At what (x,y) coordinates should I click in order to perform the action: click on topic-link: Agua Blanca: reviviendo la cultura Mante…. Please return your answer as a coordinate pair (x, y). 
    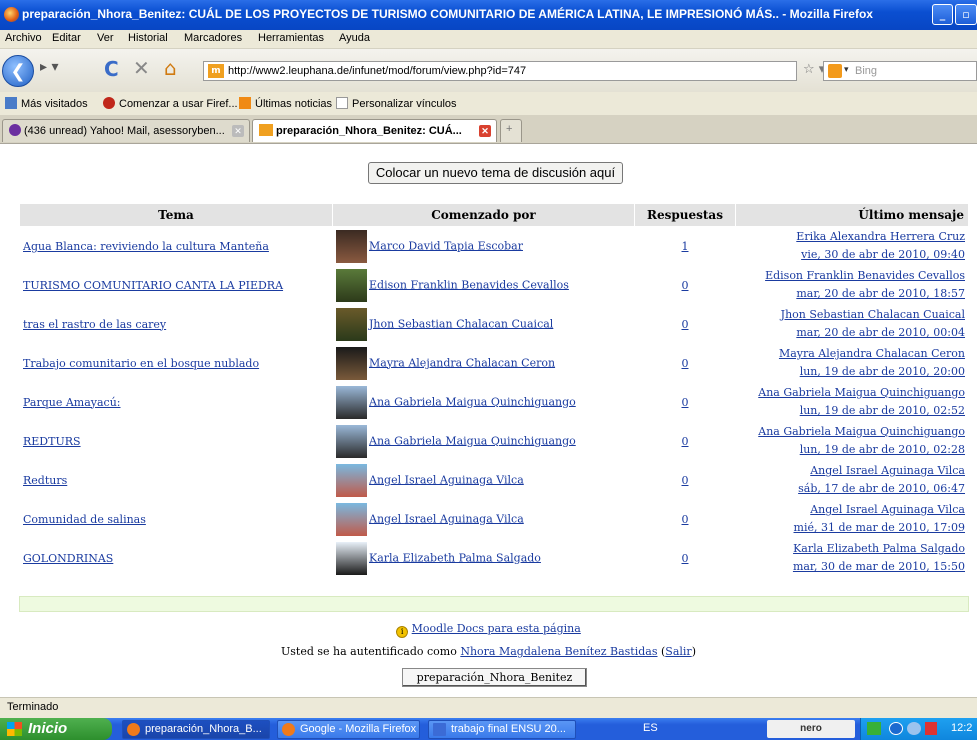
    Looking at the image, I should click on (146, 246).